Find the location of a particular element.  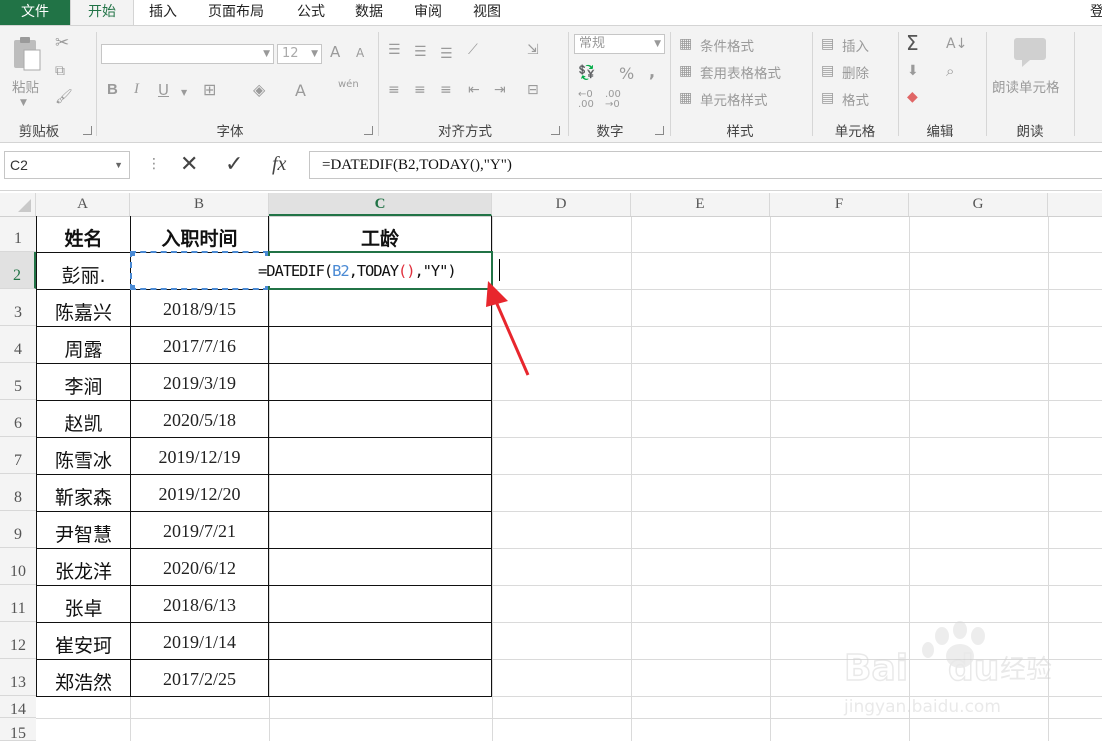

account-sign-in: 登 is located at coordinates (1096, 12).